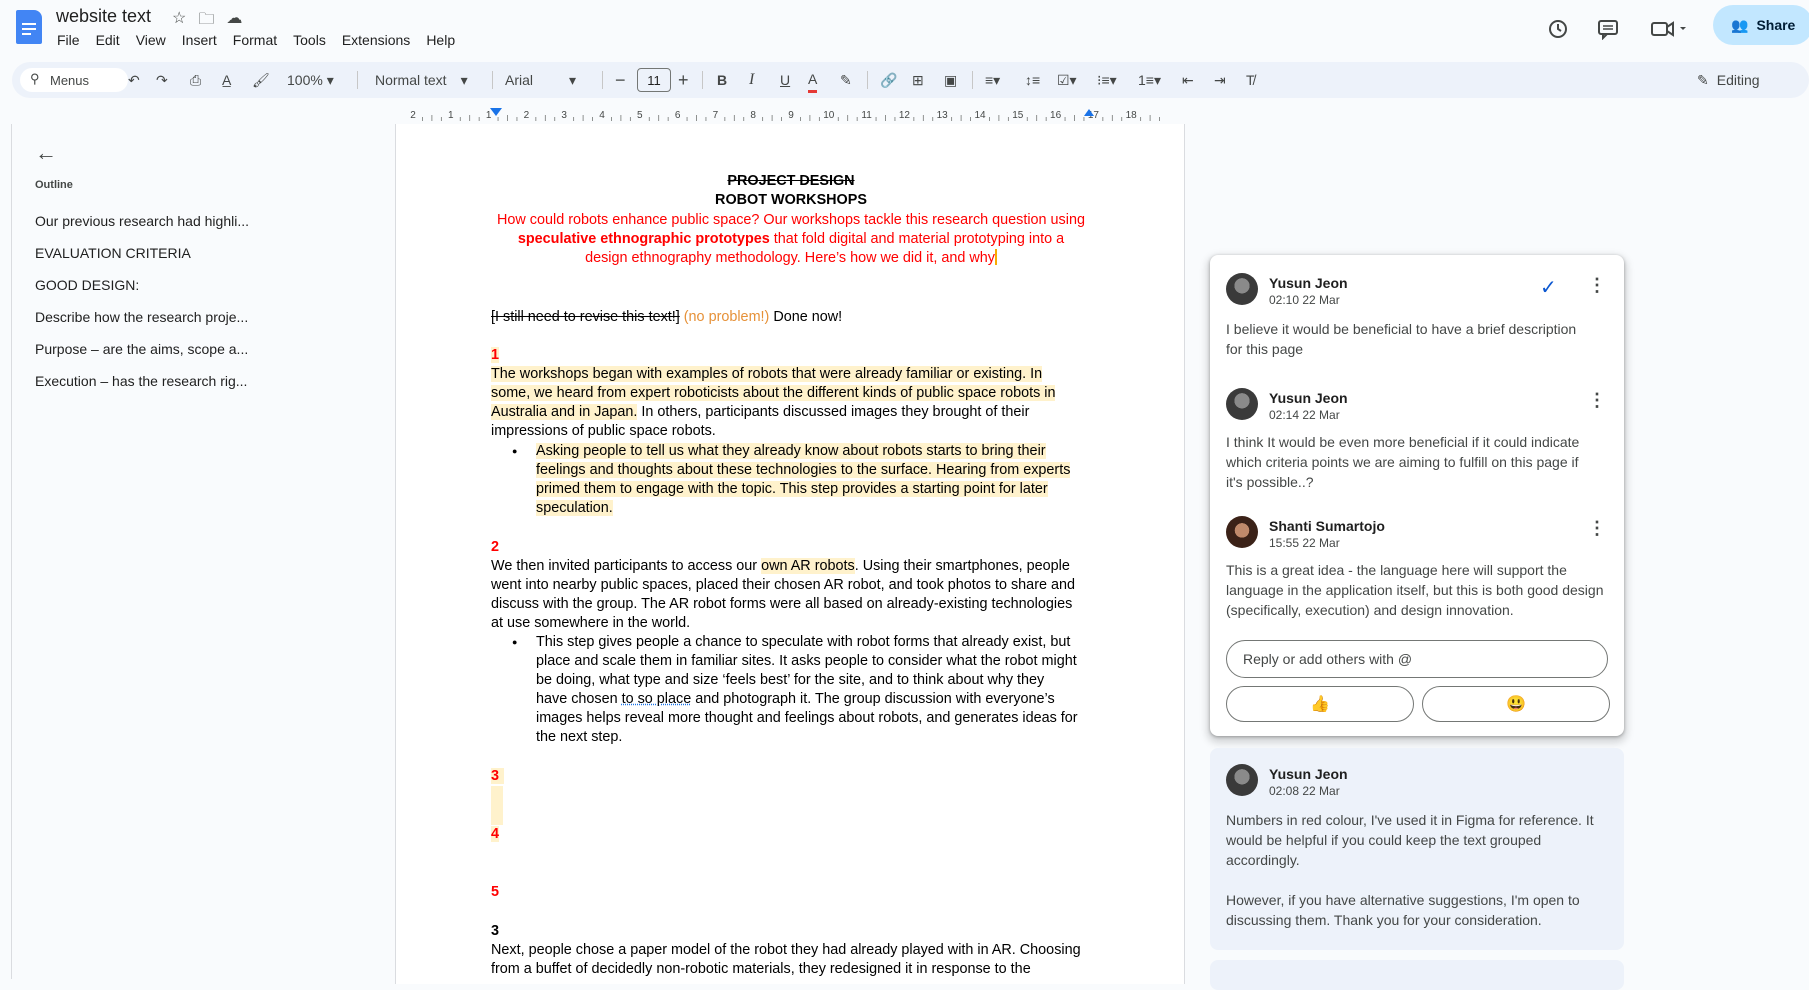 This screenshot has width=1809, height=990. What do you see at coordinates (1548, 287) in the screenshot?
I see `resolve-checkmark-icon: ✓` at bounding box center [1548, 287].